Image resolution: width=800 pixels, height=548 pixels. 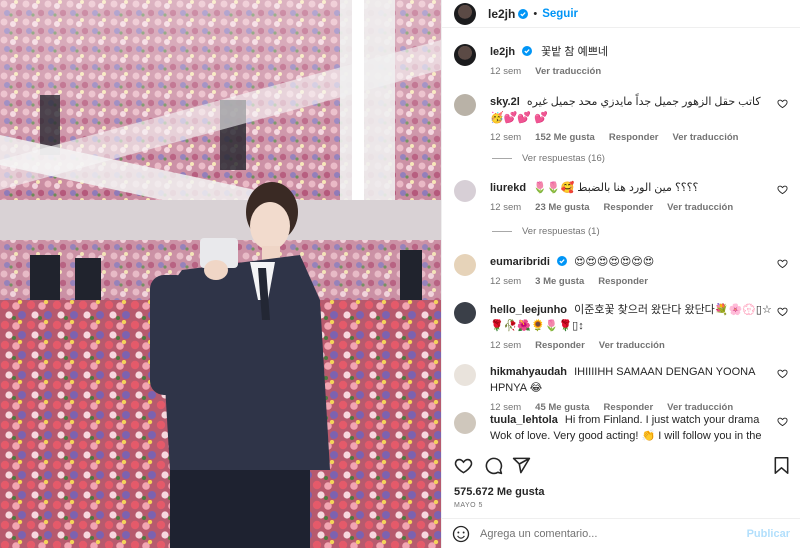 I want to click on comment-text: 🌷🌷🥰 ؟؟؟؟ مين الورد هنا بالضبط, so click(x=616, y=188).